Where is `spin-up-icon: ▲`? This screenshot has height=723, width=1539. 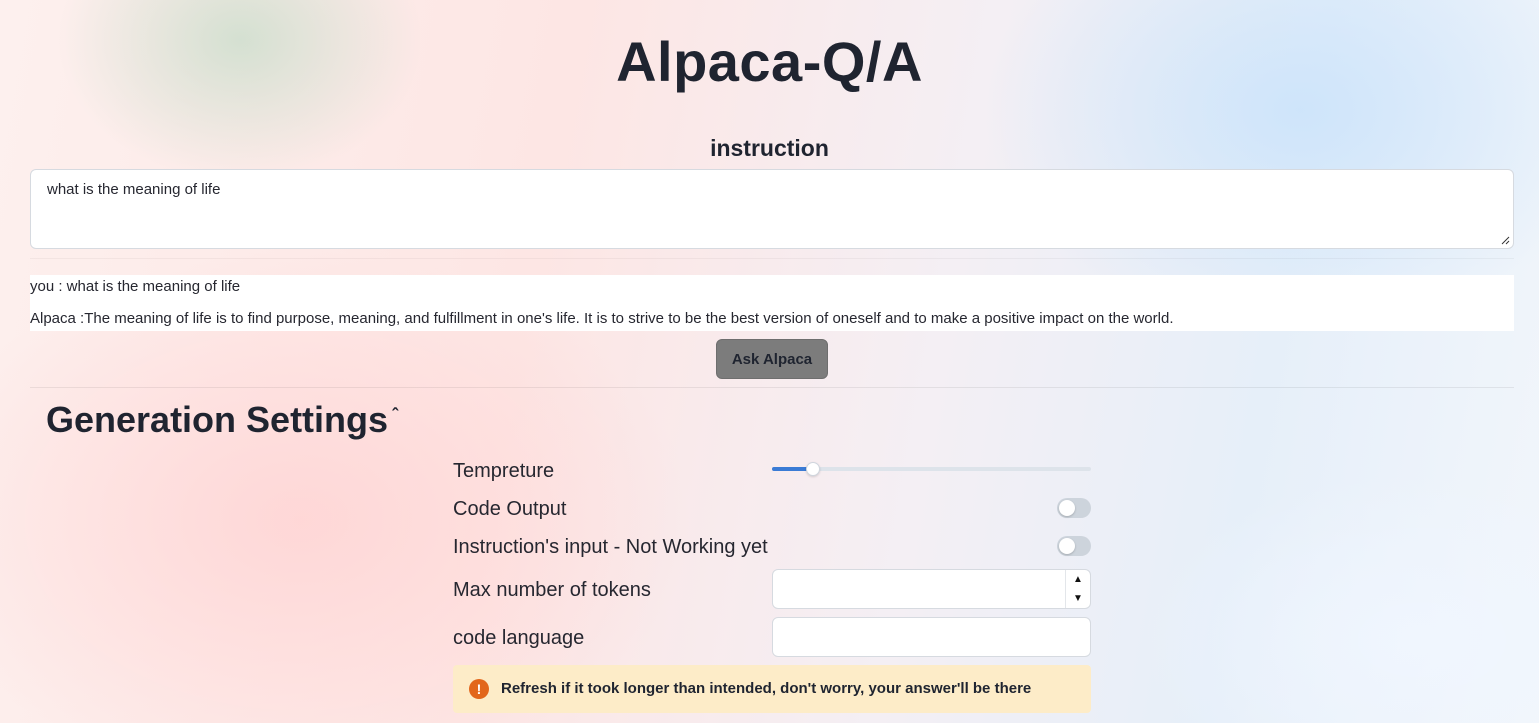
spin-up-icon: ▲ is located at coordinates (1078, 579).